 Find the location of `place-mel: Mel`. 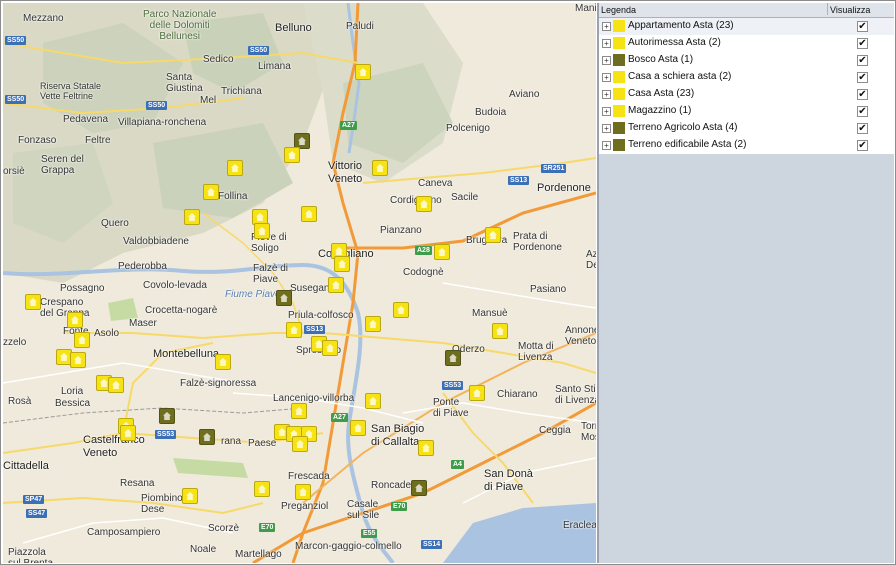

place-mel: Mel is located at coordinates (208, 100).